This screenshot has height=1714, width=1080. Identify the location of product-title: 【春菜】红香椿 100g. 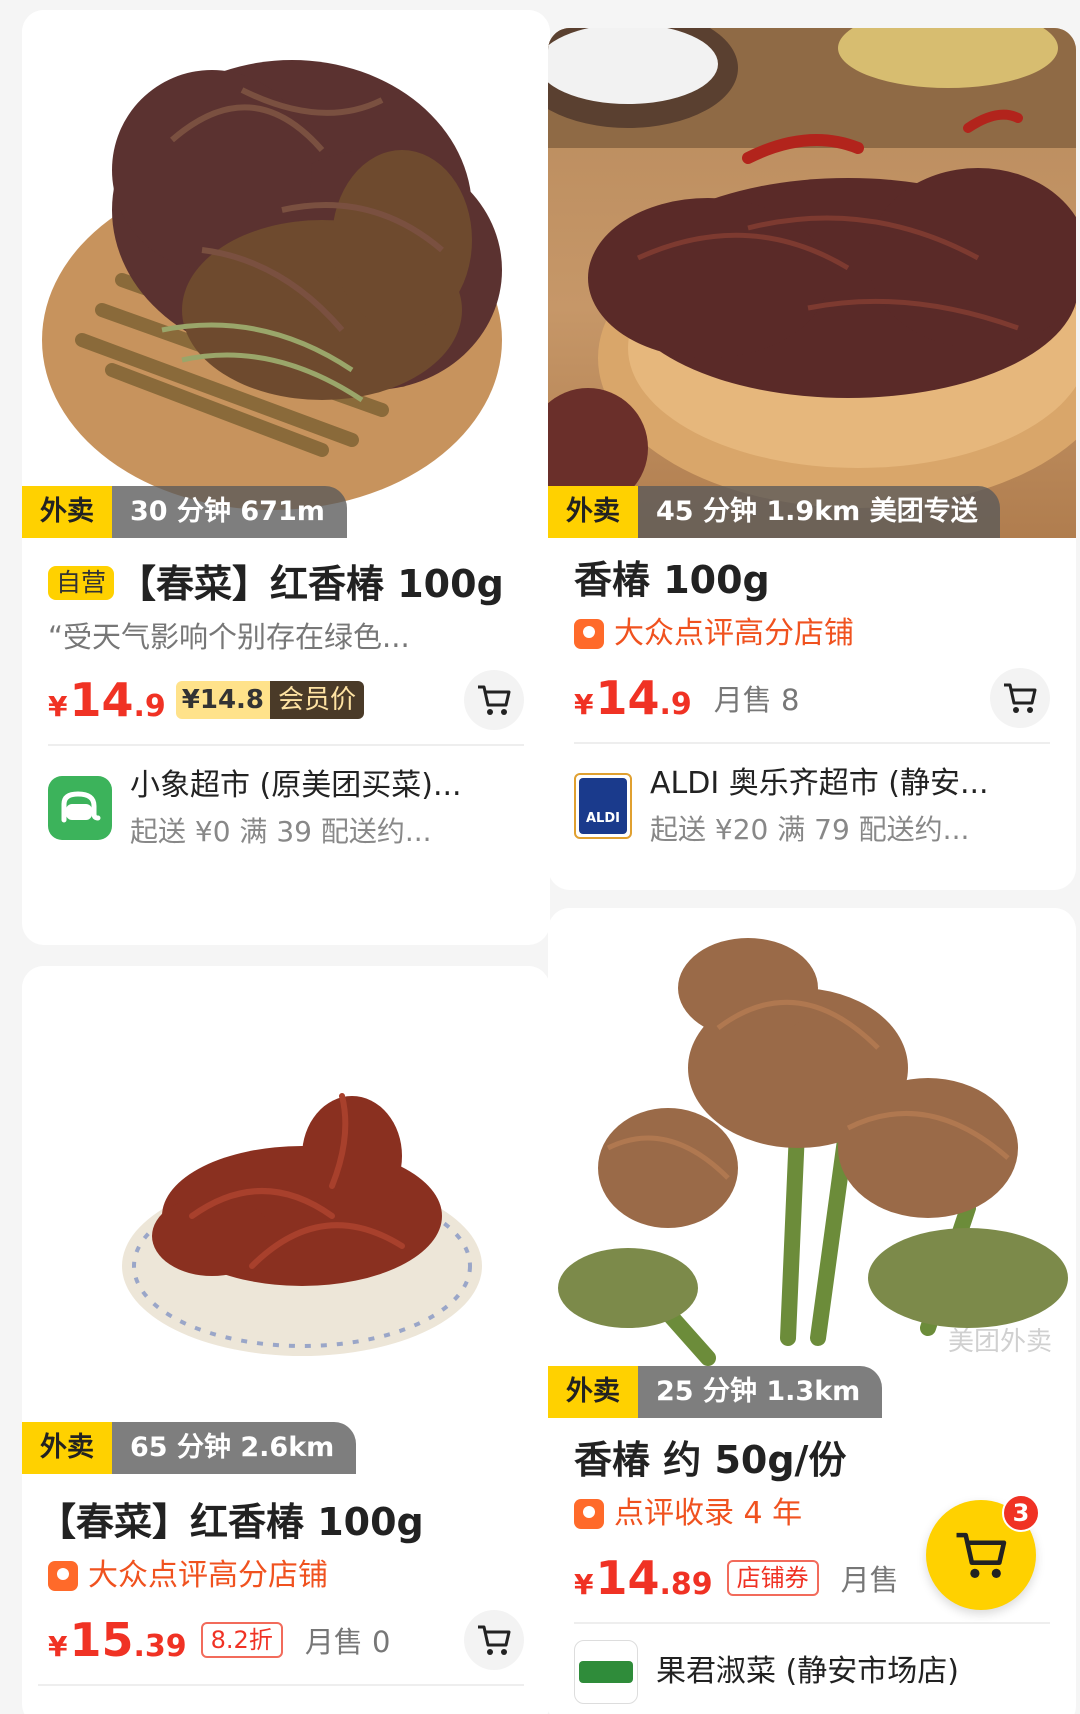
(281, 1522).